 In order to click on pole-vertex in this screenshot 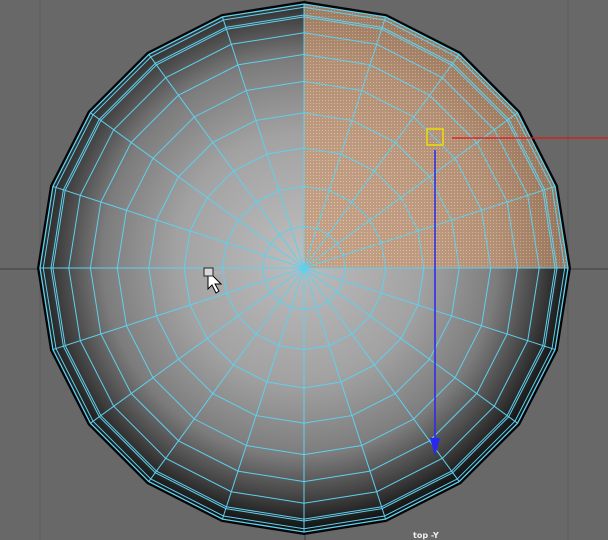, I will do `click(304, 268)`.